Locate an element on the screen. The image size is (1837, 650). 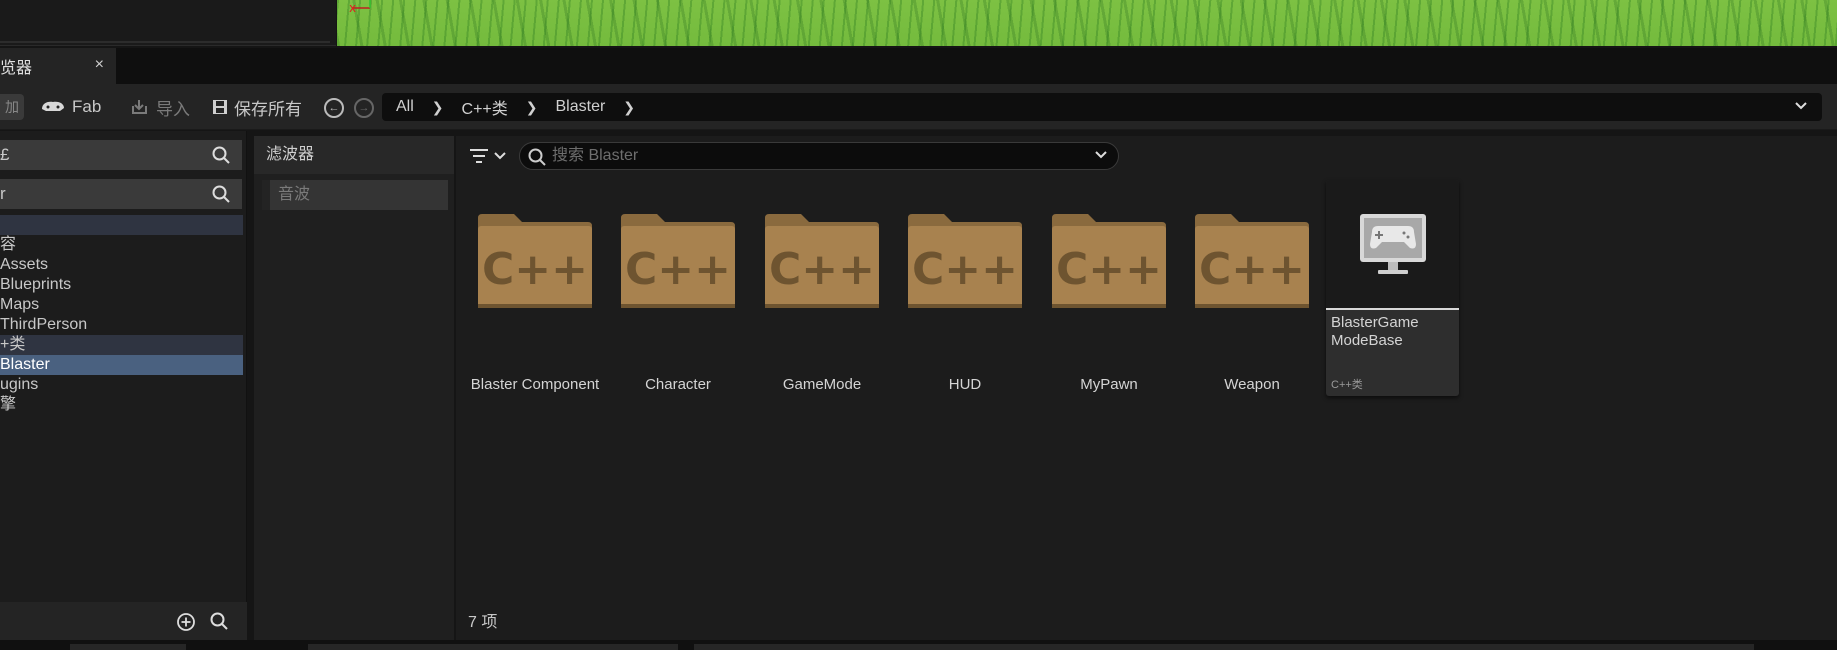
tree-item: ThirdPerson is located at coordinates (121, 325).